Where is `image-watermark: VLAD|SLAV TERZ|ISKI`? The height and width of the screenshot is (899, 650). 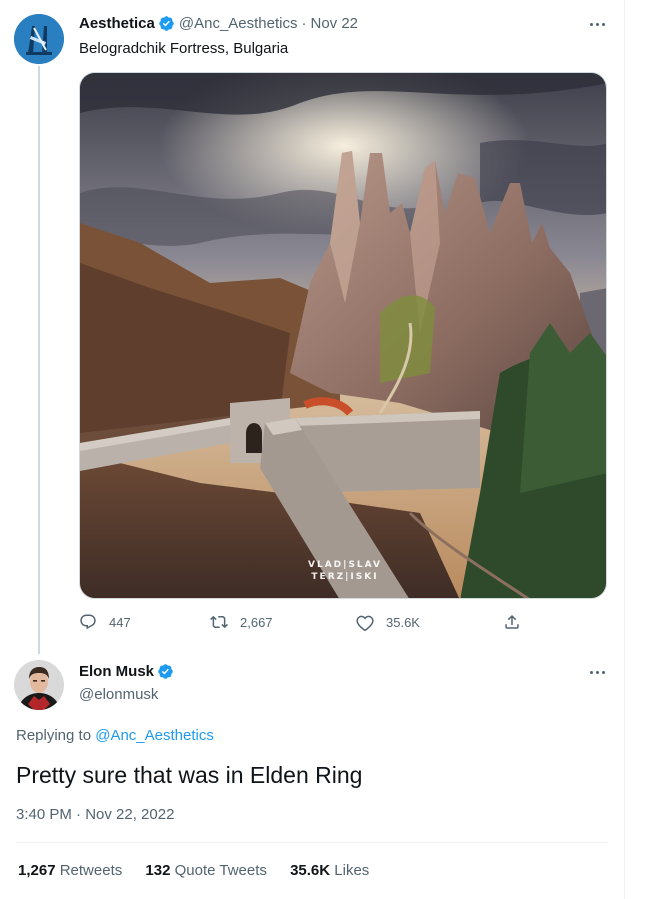 image-watermark: VLAD|SLAV TERZ|ISKI is located at coordinates (345, 571).